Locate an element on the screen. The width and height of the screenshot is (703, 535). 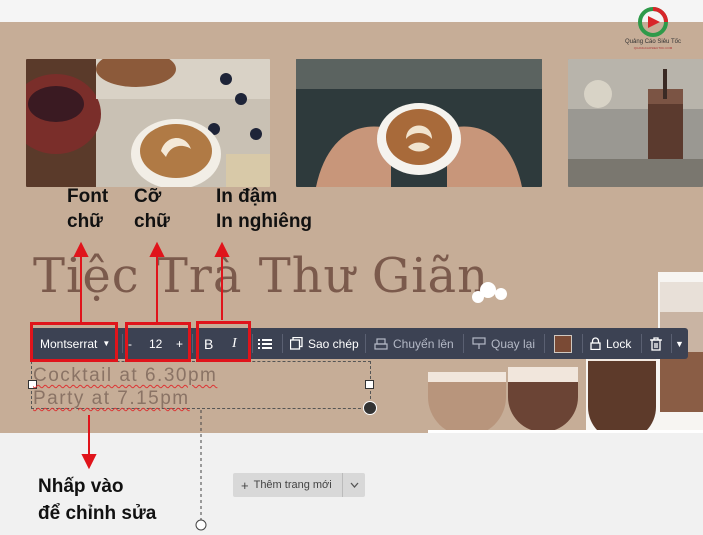
more-options-button: ▼ is located at coordinates (679, 343).